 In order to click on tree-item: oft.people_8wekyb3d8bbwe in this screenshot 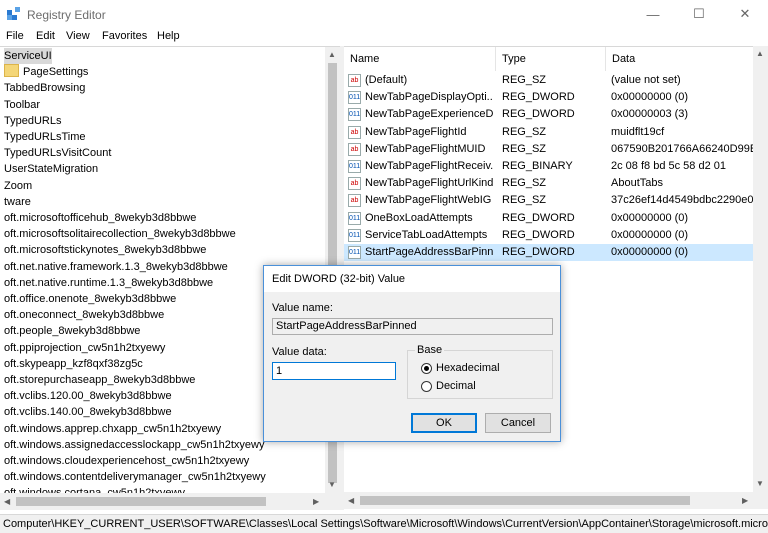, I will do `click(72, 331)`.